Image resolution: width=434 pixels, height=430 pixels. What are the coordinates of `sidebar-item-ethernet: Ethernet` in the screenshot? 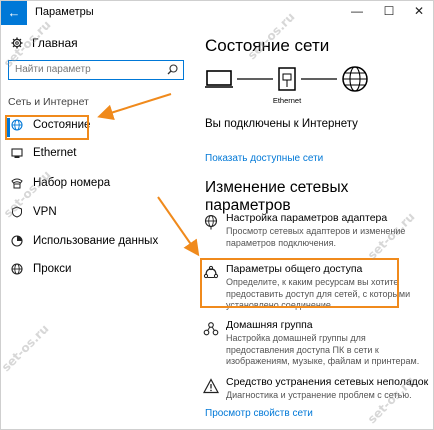 It's located at (43, 153).